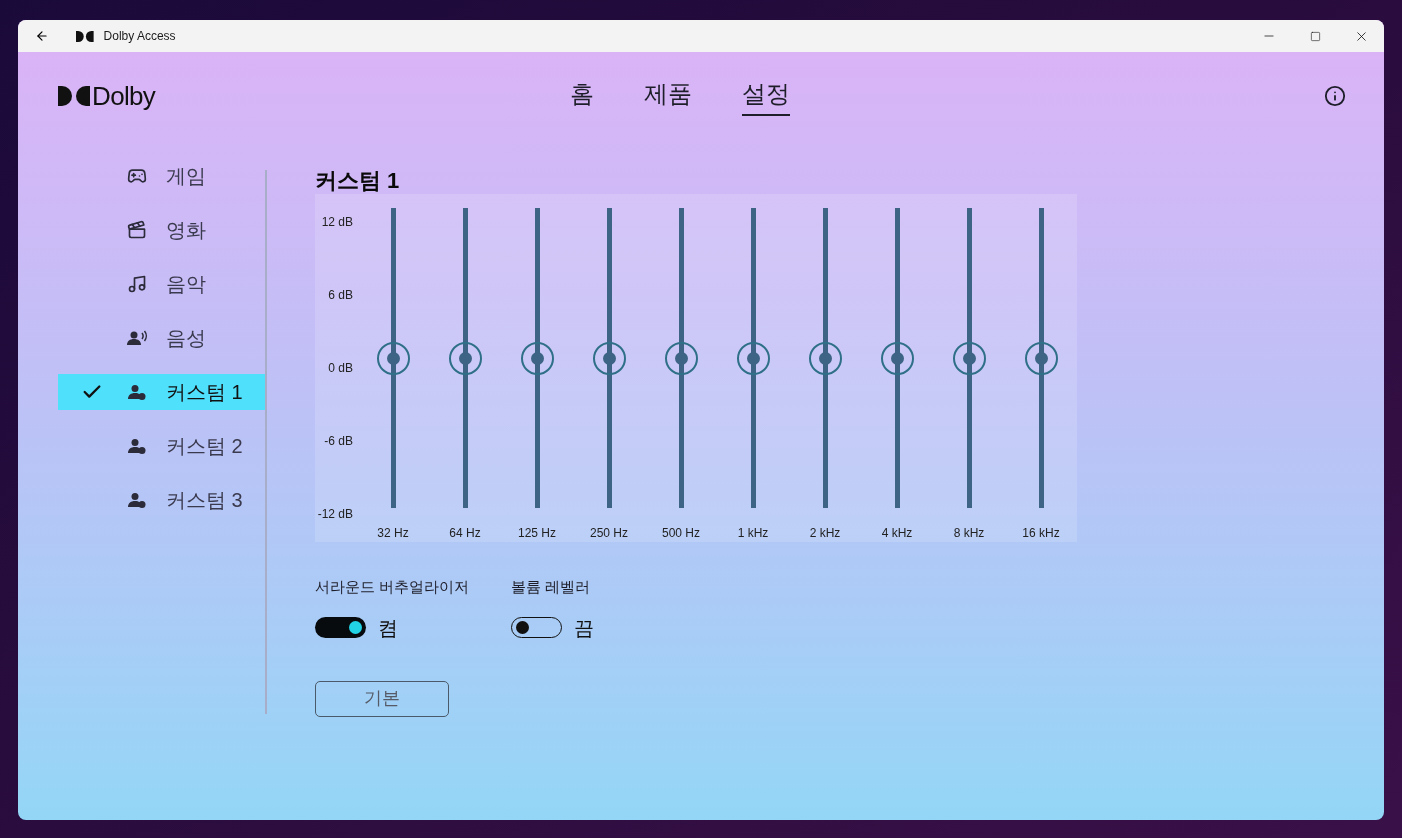 Image resolution: width=1402 pixels, height=838 pixels. What do you see at coordinates (161, 176) in the screenshot?
I see `sidebar-item: 게임` at bounding box center [161, 176].